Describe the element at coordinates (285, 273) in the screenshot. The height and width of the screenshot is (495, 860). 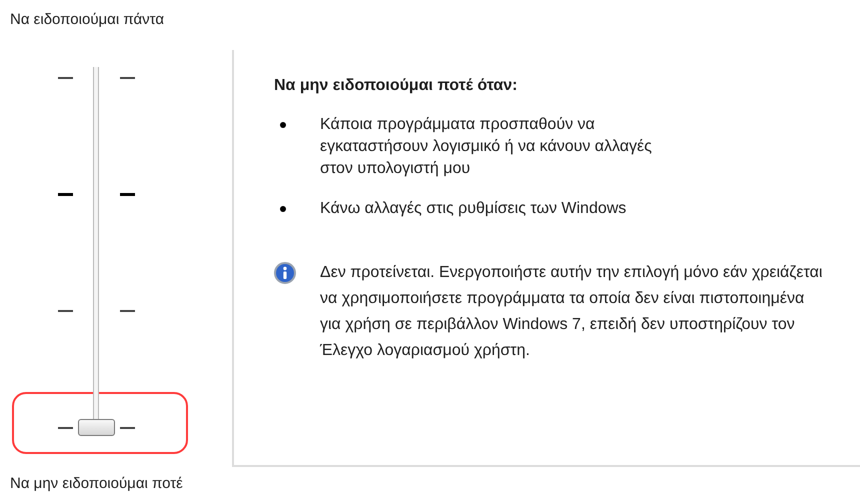
I see `info-icon` at that location.